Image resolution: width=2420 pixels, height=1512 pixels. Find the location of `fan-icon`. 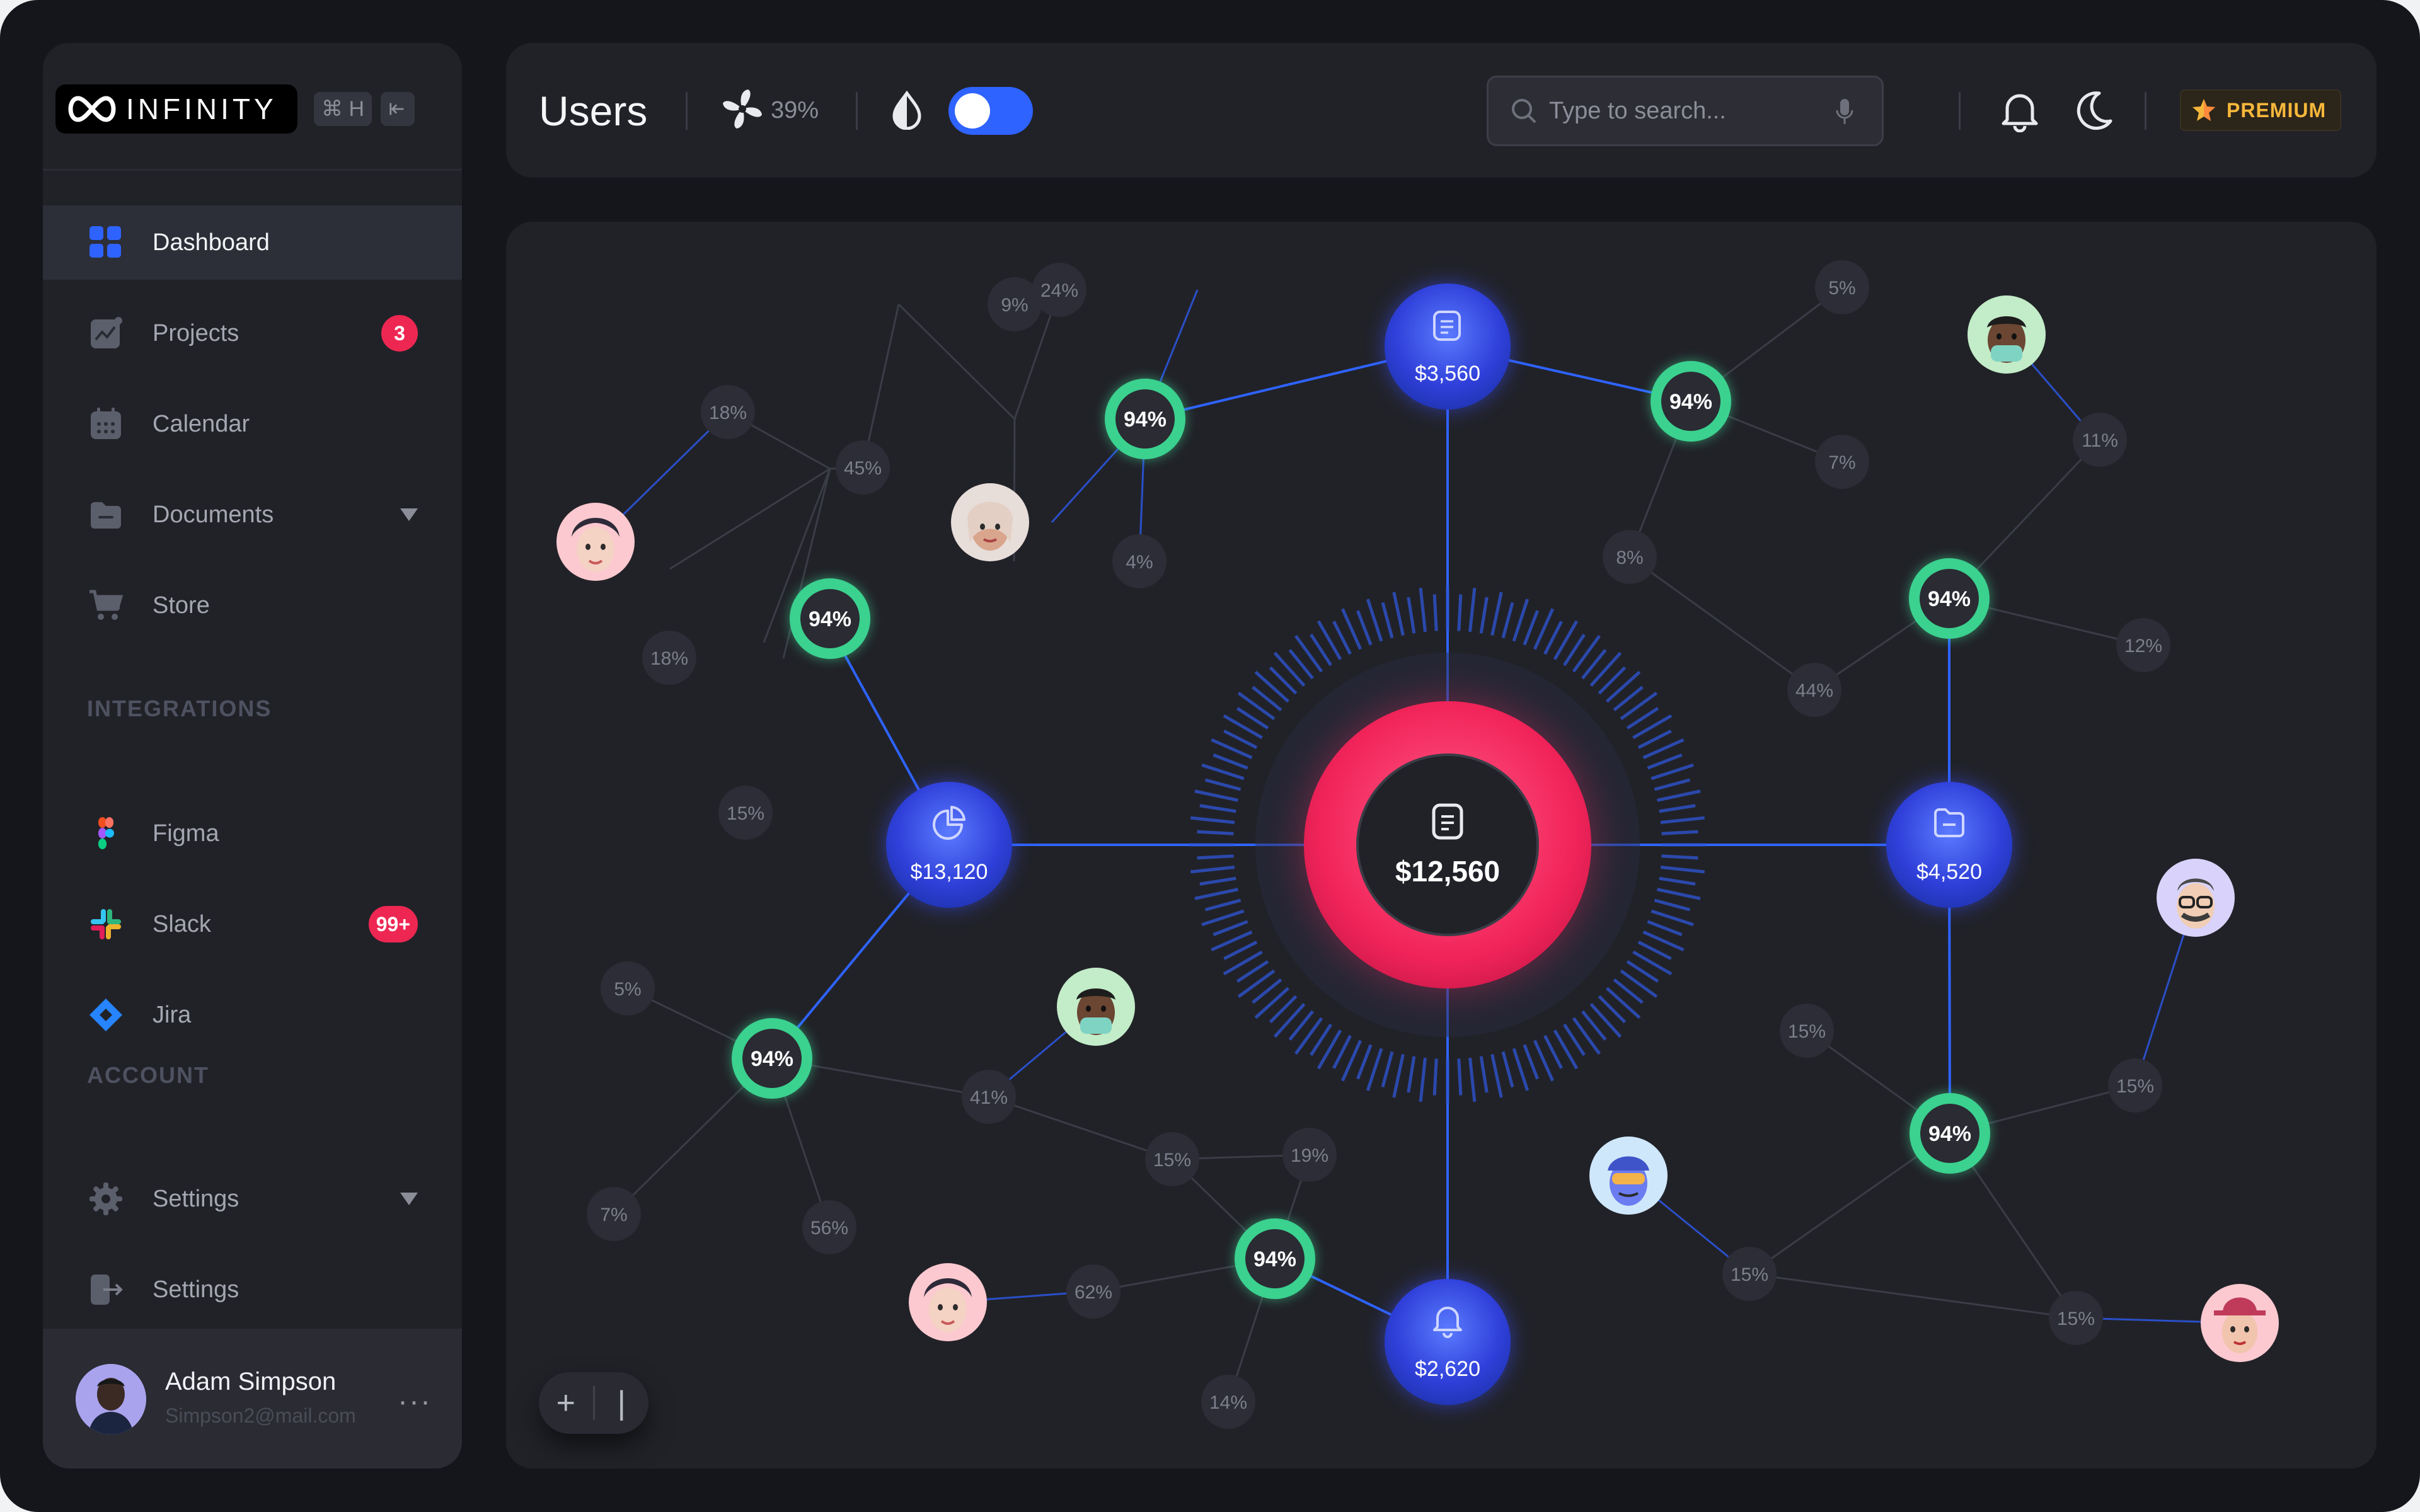

fan-icon is located at coordinates (742, 110).